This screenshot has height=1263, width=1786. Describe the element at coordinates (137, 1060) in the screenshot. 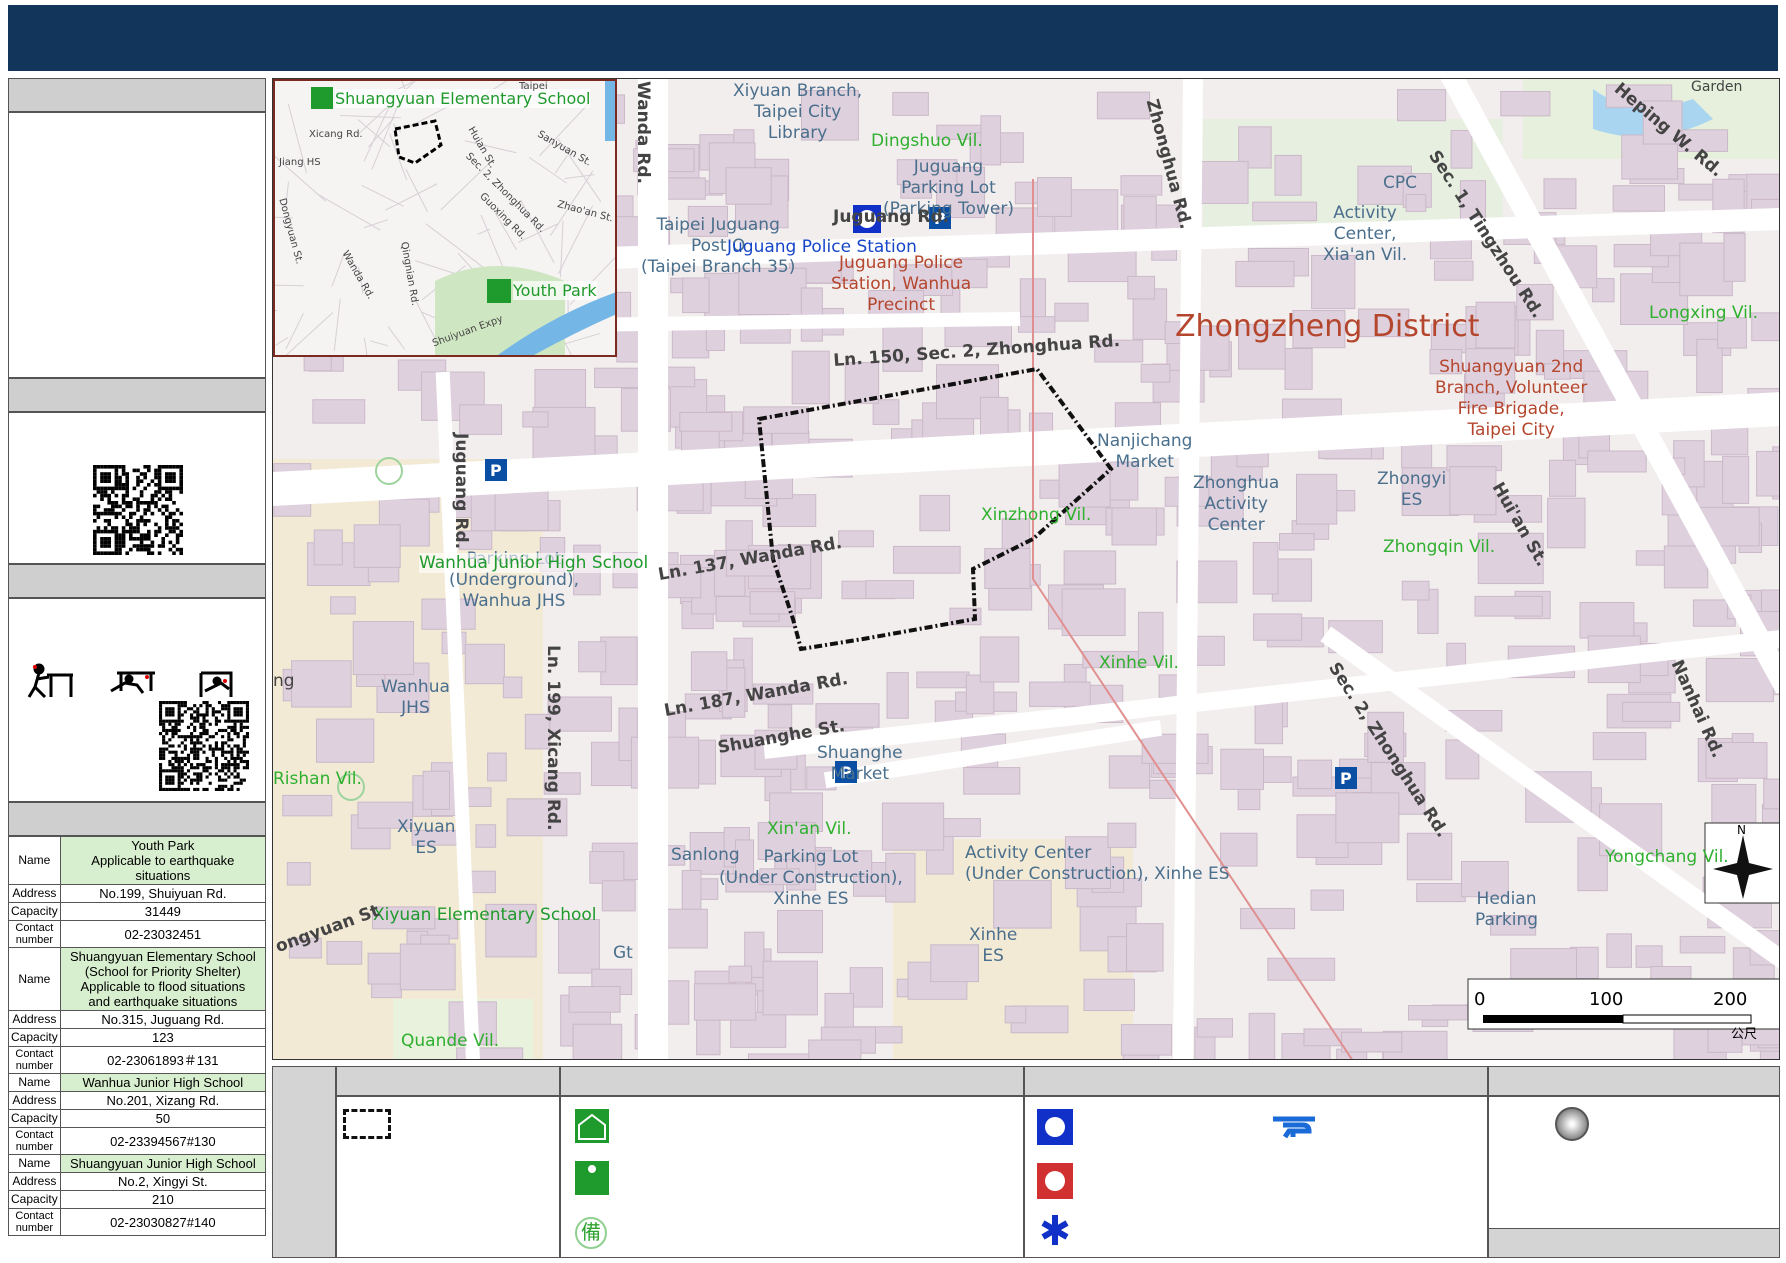

I see `table-row: Contact number 02-23061893＃131` at that location.